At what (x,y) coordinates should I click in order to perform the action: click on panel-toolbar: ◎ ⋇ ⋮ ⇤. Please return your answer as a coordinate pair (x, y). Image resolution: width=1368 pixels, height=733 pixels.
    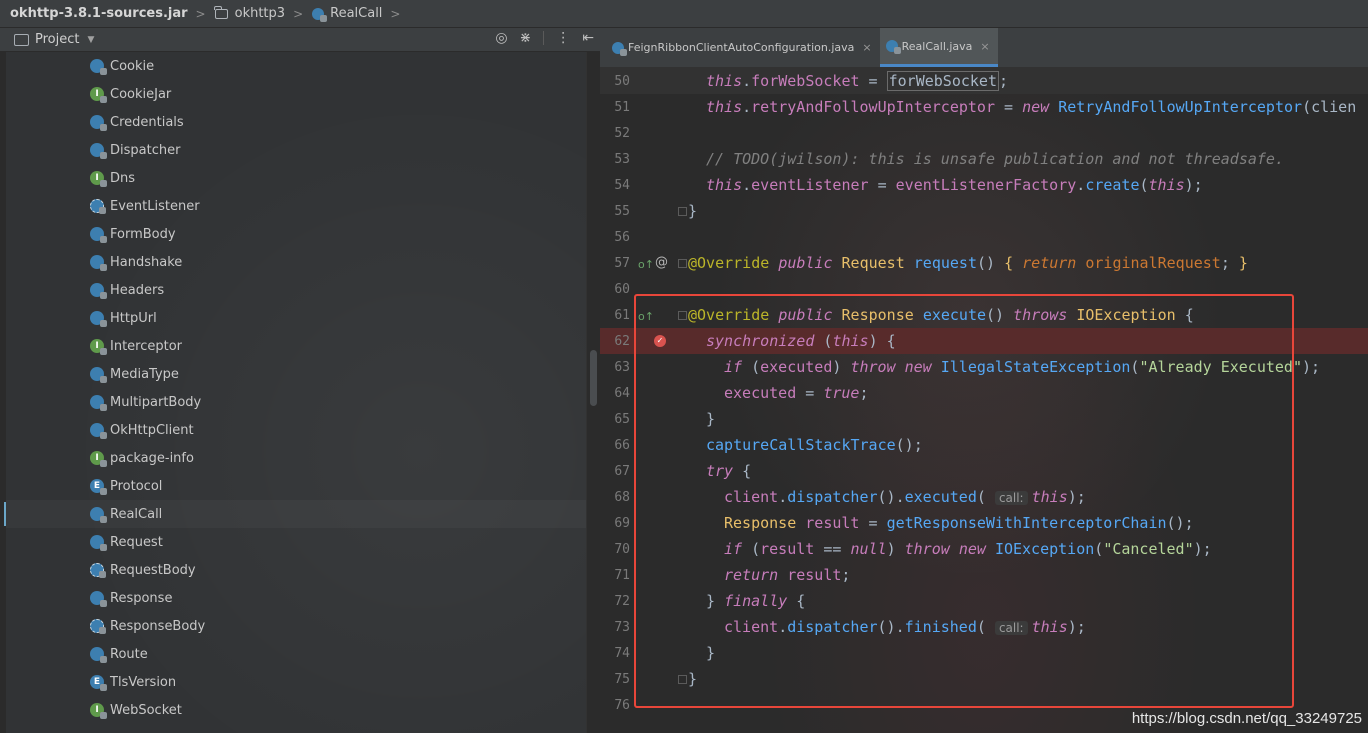
    Looking at the image, I should click on (544, 38).